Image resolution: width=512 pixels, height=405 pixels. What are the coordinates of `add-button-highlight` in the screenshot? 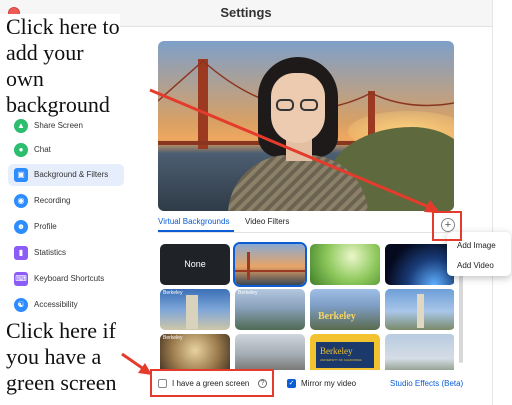 It's located at (447, 226).